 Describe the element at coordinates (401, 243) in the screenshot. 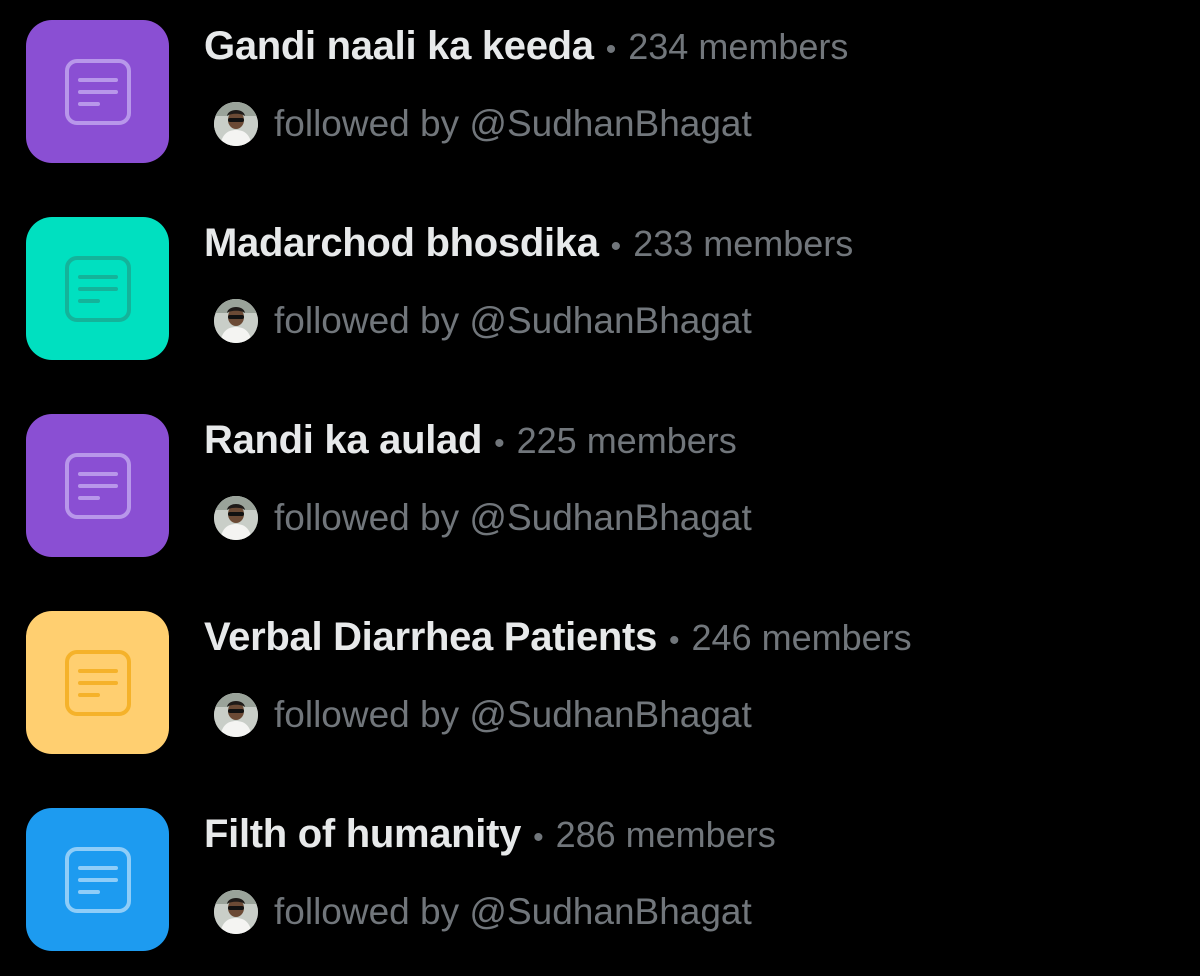

I see `list-name: Madarchod bhosdika` at that location.